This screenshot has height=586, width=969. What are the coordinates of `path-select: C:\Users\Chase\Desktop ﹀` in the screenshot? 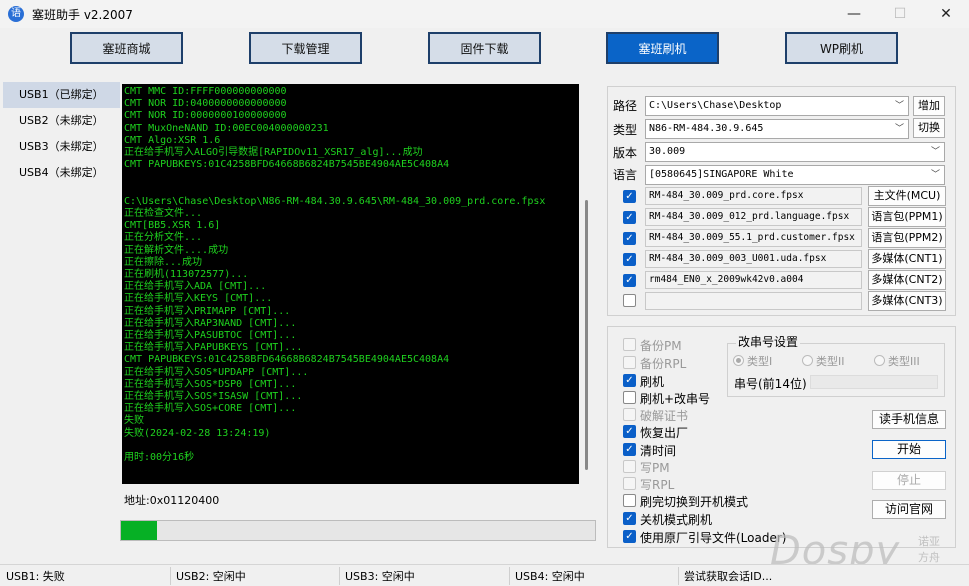 It's located at (777, 106).